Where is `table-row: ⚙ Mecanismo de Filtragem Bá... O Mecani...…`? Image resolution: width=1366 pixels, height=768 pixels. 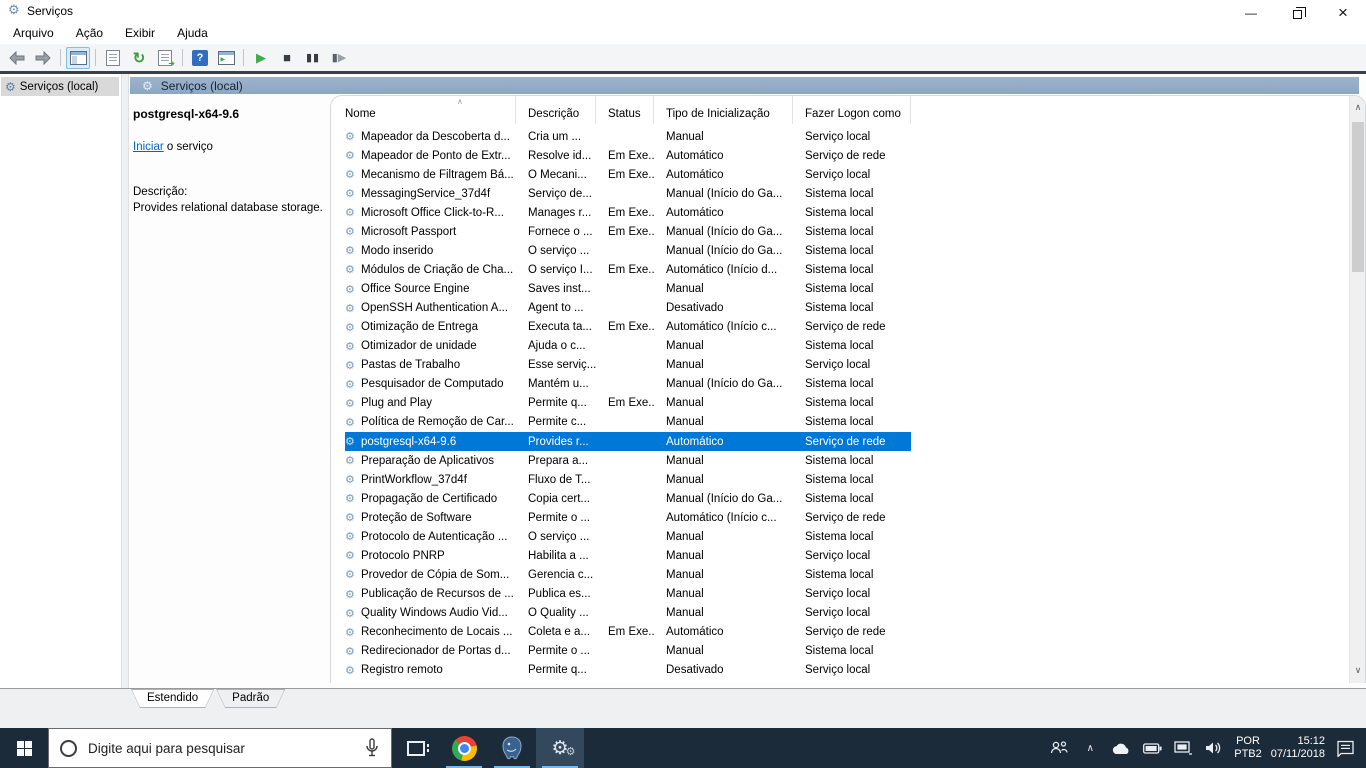
table-row: ⚙ Mecanismo de Filtragem Bá... O Mecani...… is located at coordinates (841, 174).